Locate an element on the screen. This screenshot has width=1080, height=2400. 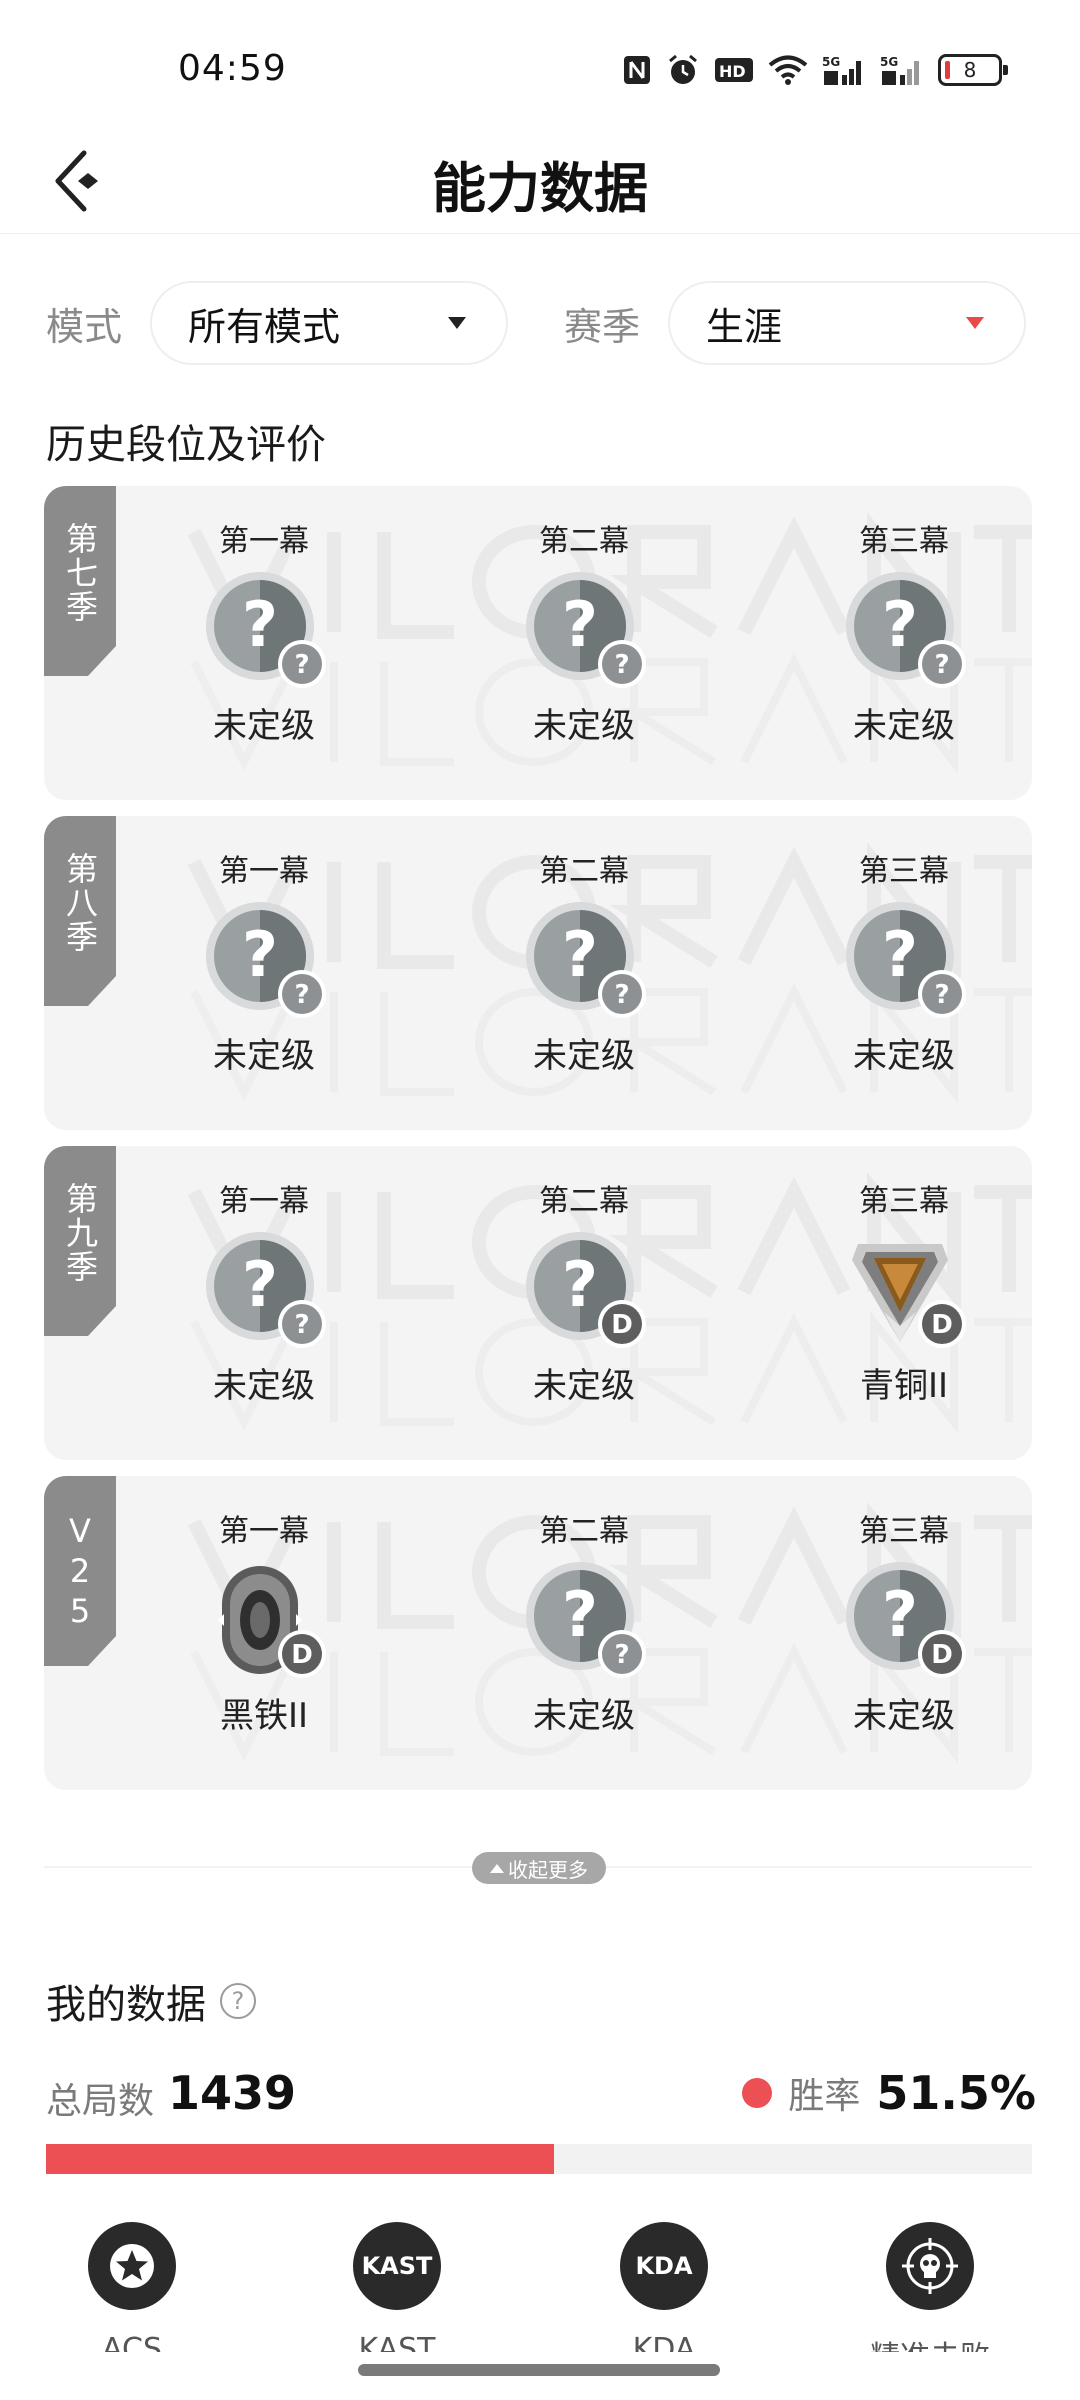
act-list: 第一幕 D 黑铁II 第二幕?? 未定级 第三幕? D 未定级 is located at coordinates (584, 1637).